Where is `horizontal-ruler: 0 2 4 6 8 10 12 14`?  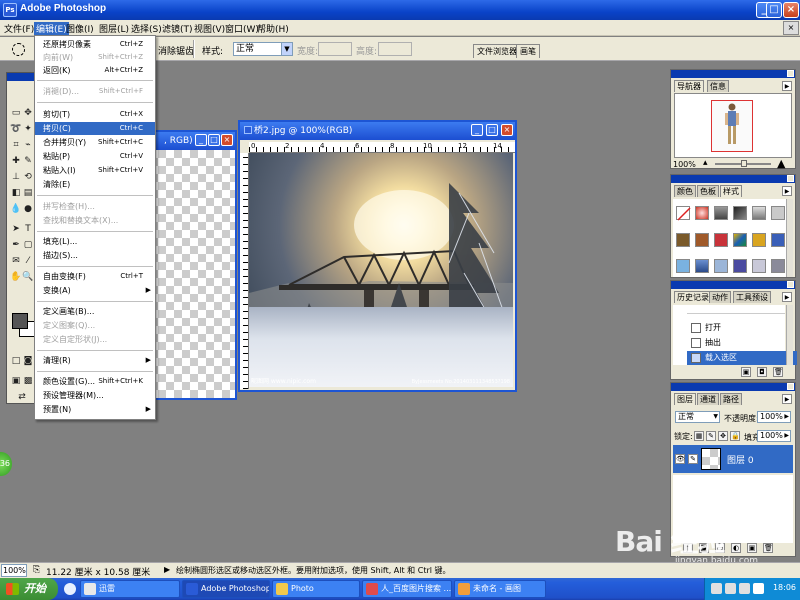 horizontal-ruler: 0 2 4 6 8 10 12 14 is located at coordinates (382, 147).